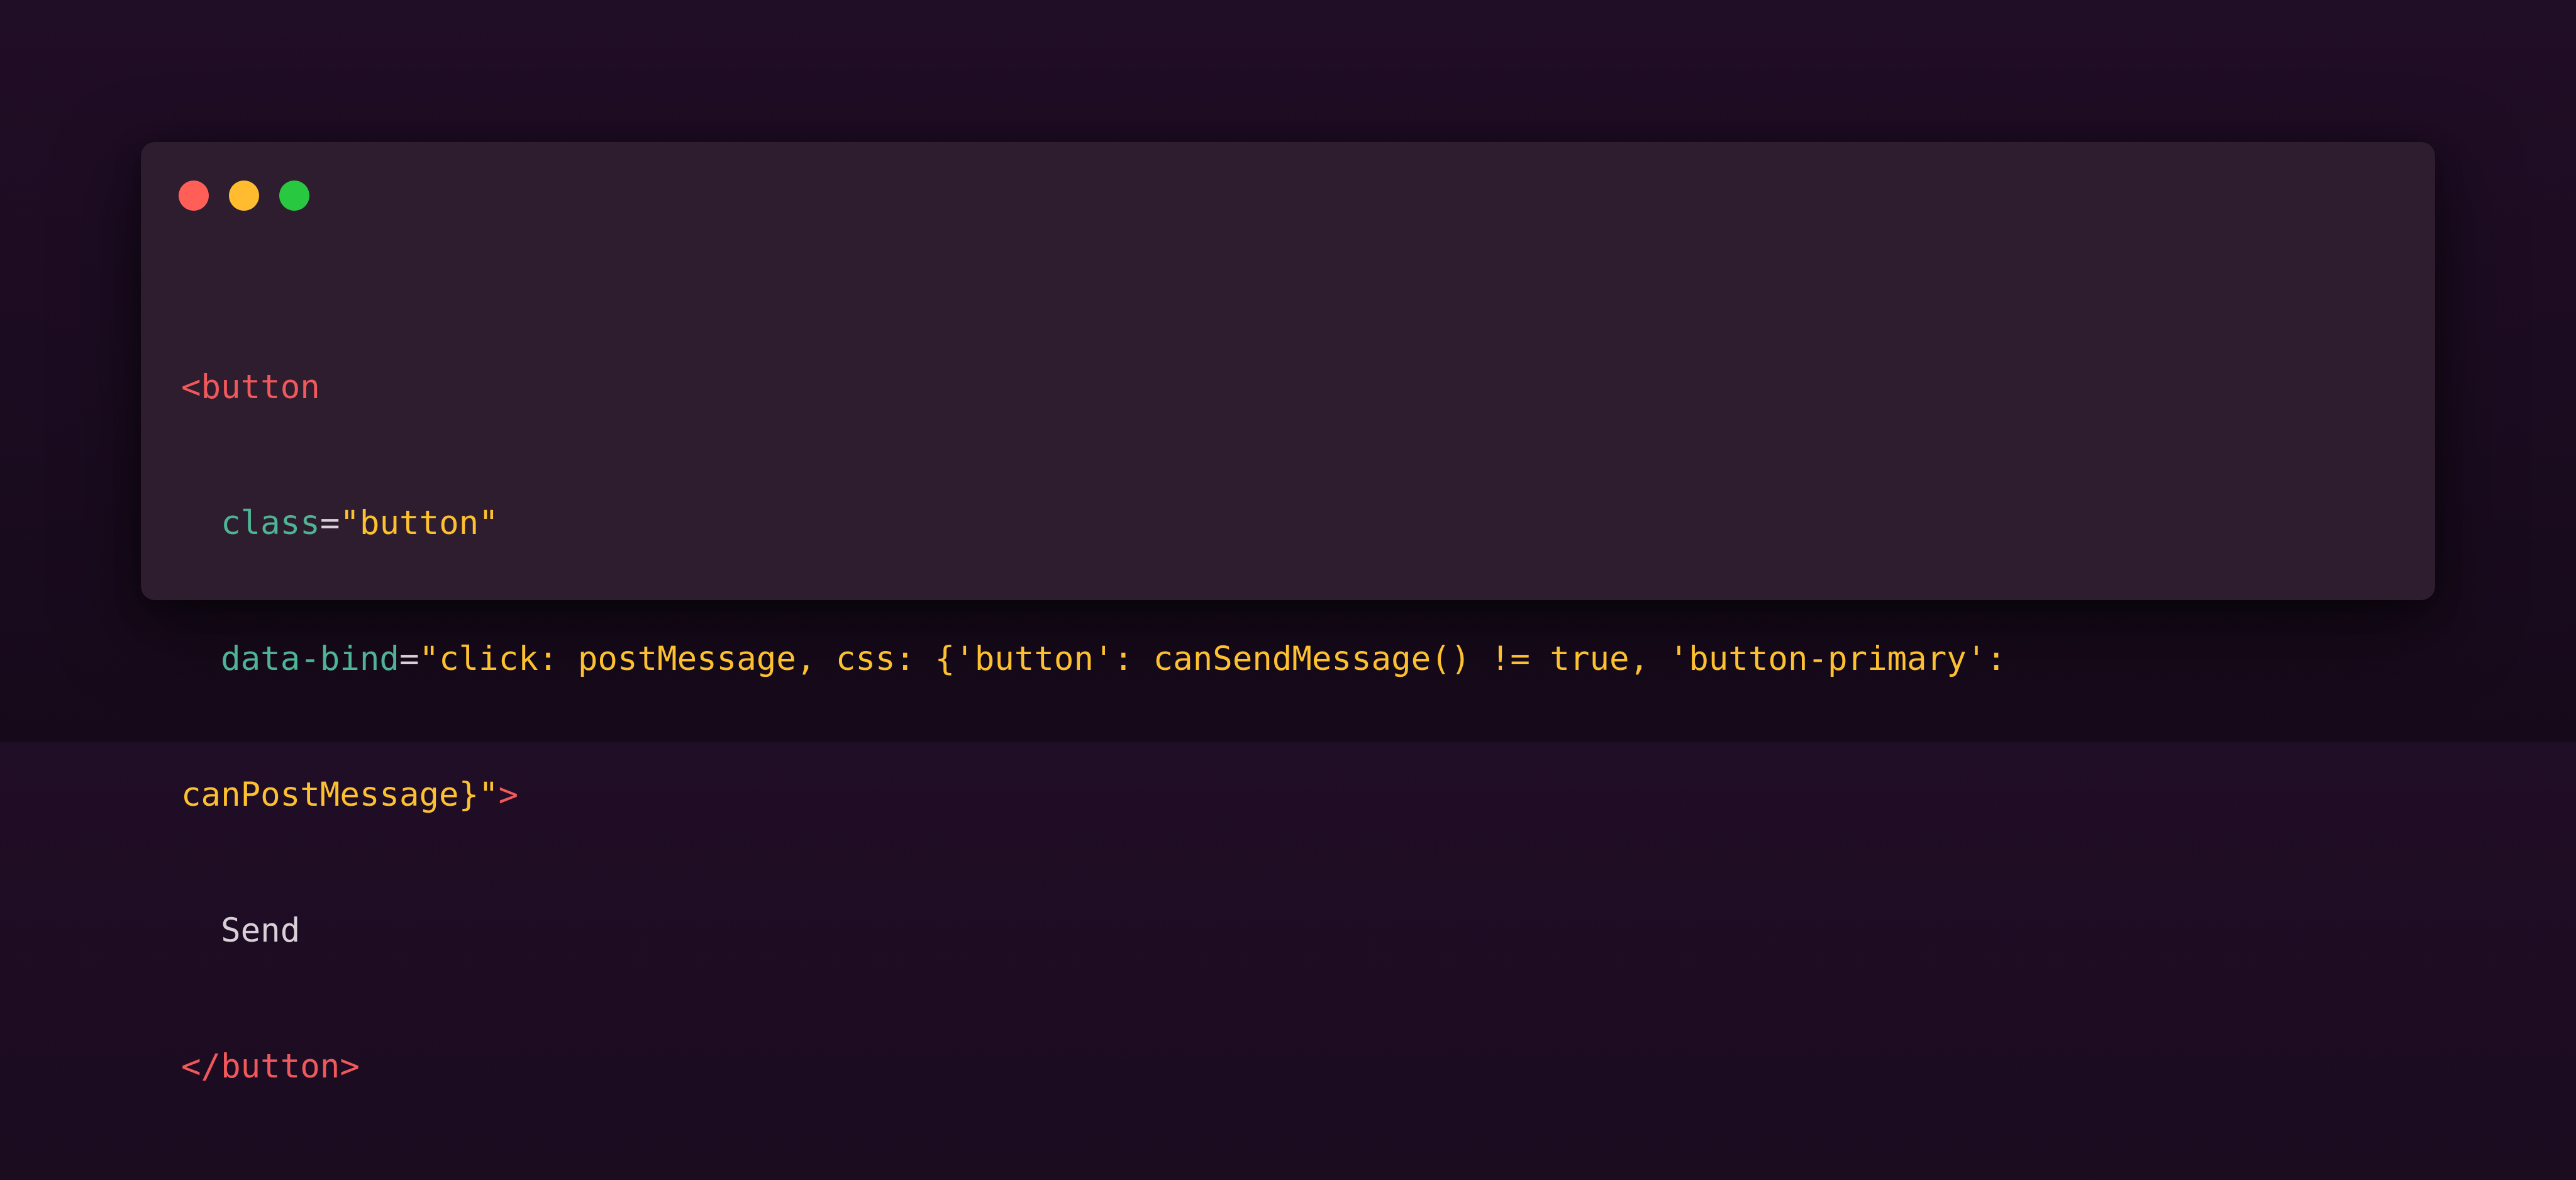 The height and width of the screenshot is (1180, 2576). I want to click on code-line-4: canPostMessage}">, so click(1294, 795).